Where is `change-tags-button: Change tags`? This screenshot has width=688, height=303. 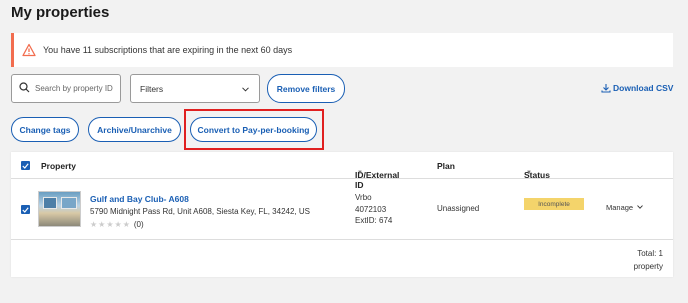
change-tags-button: Change tags is located at coordinates (45, 129).